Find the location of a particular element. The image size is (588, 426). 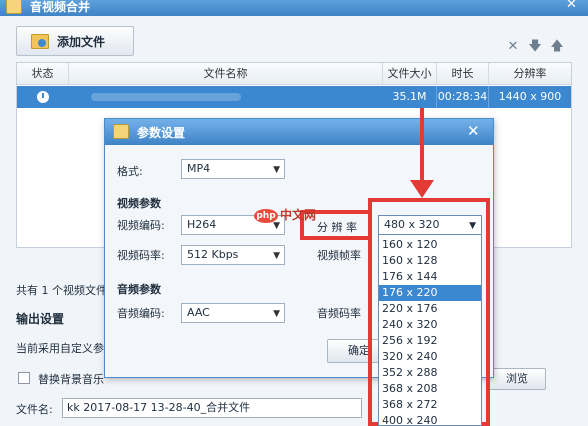

format-label: 格式: is located at coordinates (130, 171).